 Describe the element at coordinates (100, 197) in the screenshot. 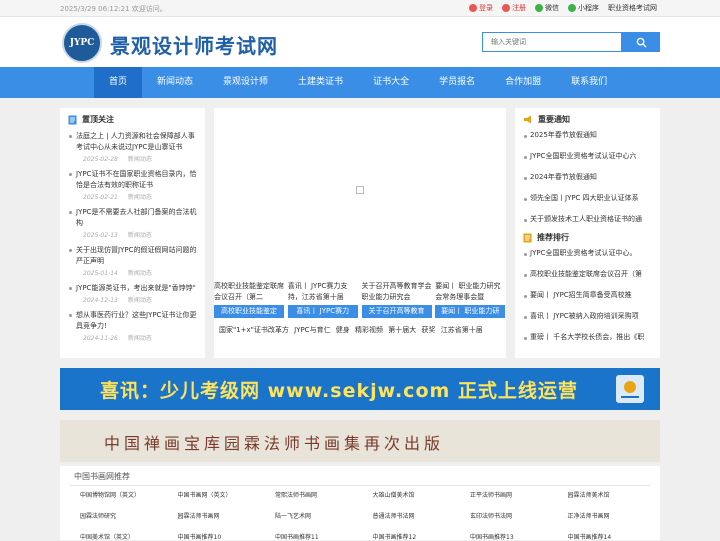

I see `news-date: 2025-02-21` at that location.